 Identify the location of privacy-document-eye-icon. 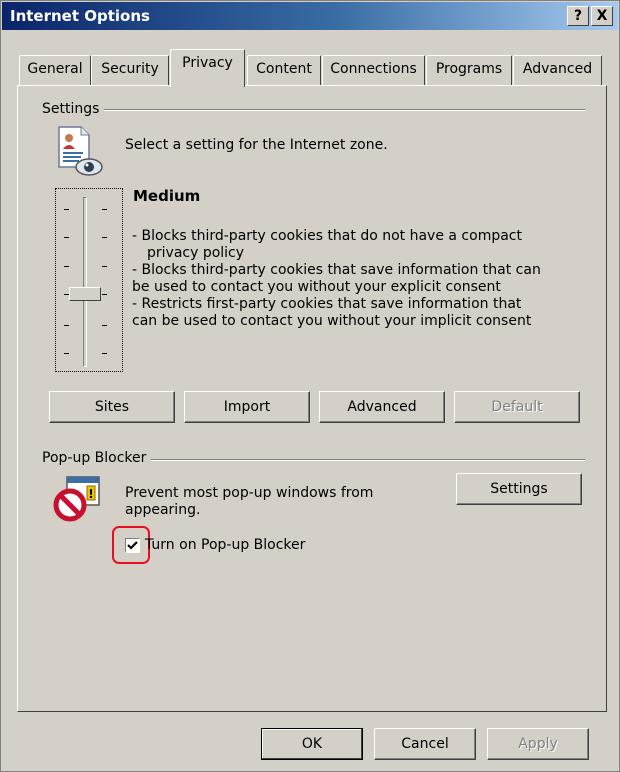
(80, 151).